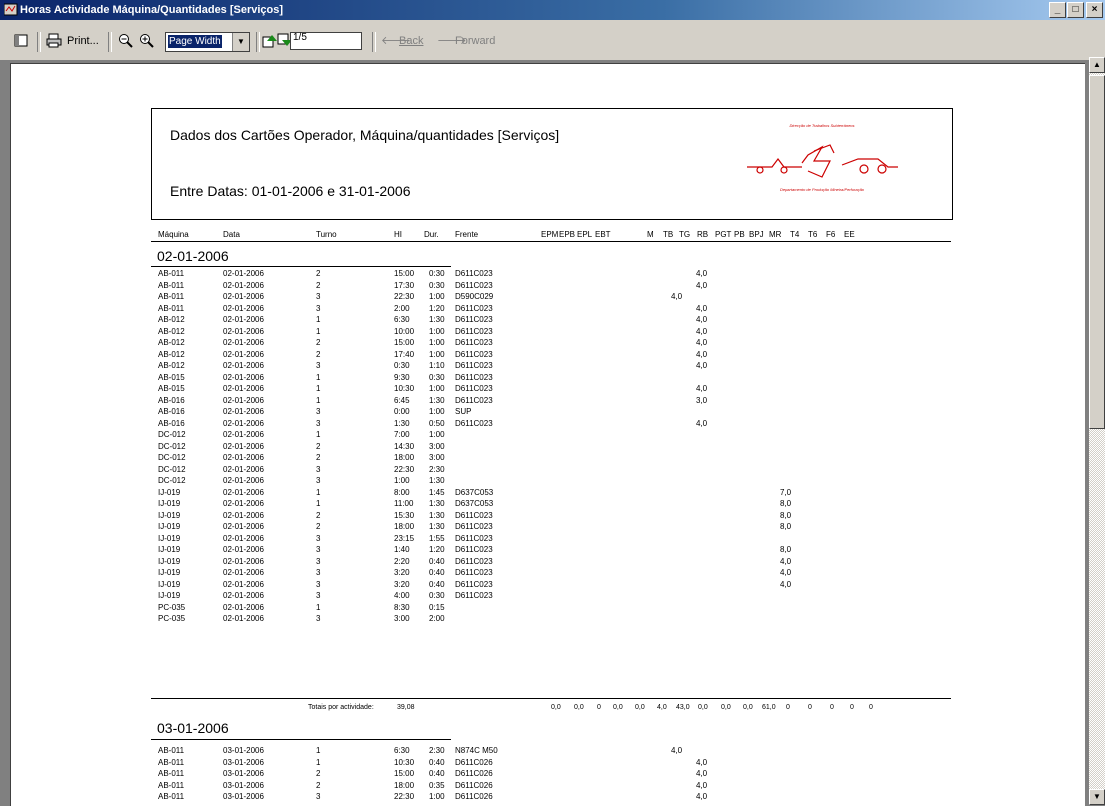 Image resolution: width=1105 pixels, height=806 pixels. I want to click on cell-tg: 3,0, so click(702, 400).